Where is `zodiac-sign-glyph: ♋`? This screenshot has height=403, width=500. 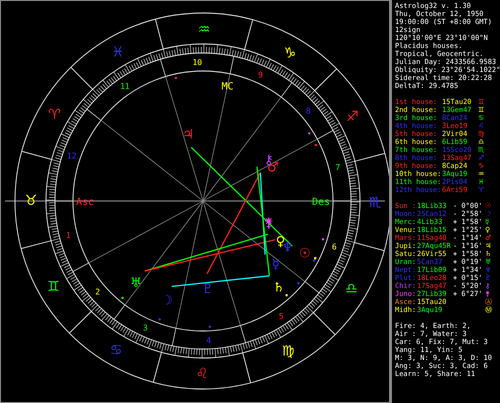
zodiac-sign-glyph: ♋ is located at coordinates (116, 350).